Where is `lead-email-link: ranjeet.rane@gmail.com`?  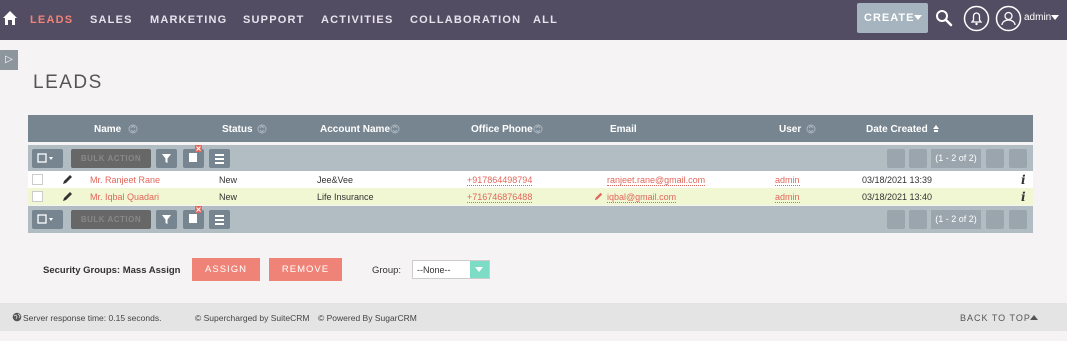 lead-email-link: ranjeet.rane@gmail.com is located at coordinates (656, 180).